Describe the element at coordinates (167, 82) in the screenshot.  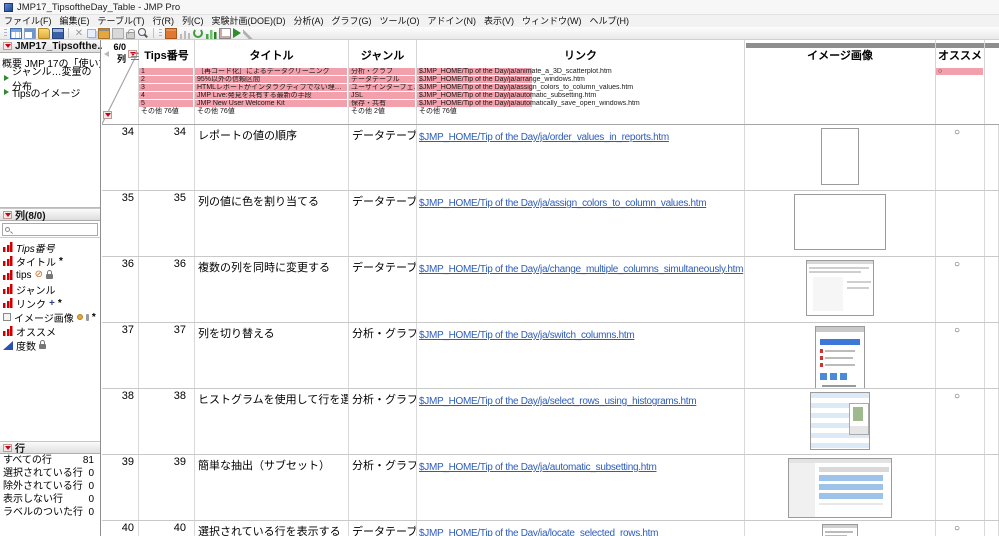
I see `column-header-tips-number: Tips番号 1 2 3 4 5 その他 76値` at that location.